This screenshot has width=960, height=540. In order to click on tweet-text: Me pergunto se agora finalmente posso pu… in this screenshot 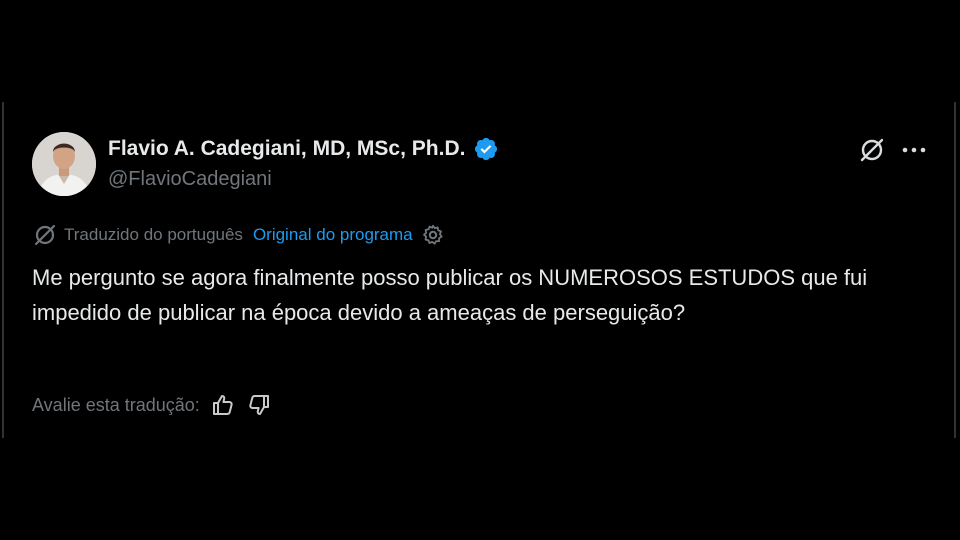, I will do `click(450, 295)`.